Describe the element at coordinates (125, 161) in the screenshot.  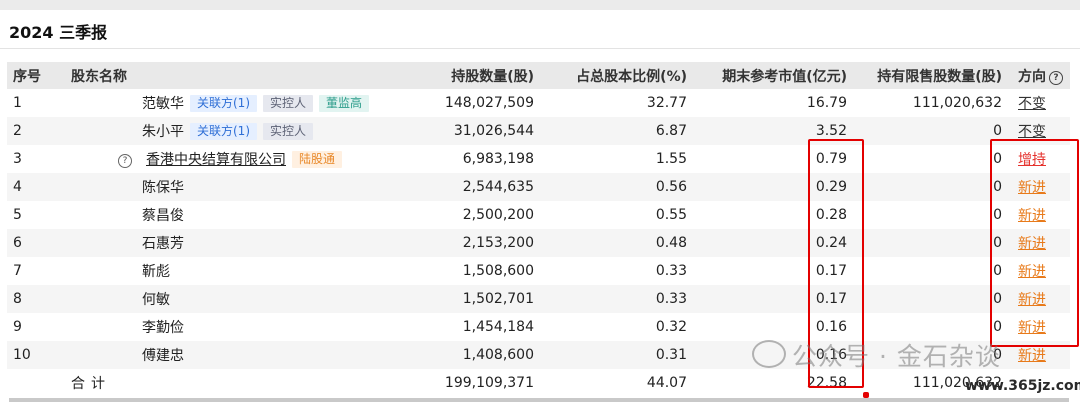
I see `question-circle-icon: ?` at that location.